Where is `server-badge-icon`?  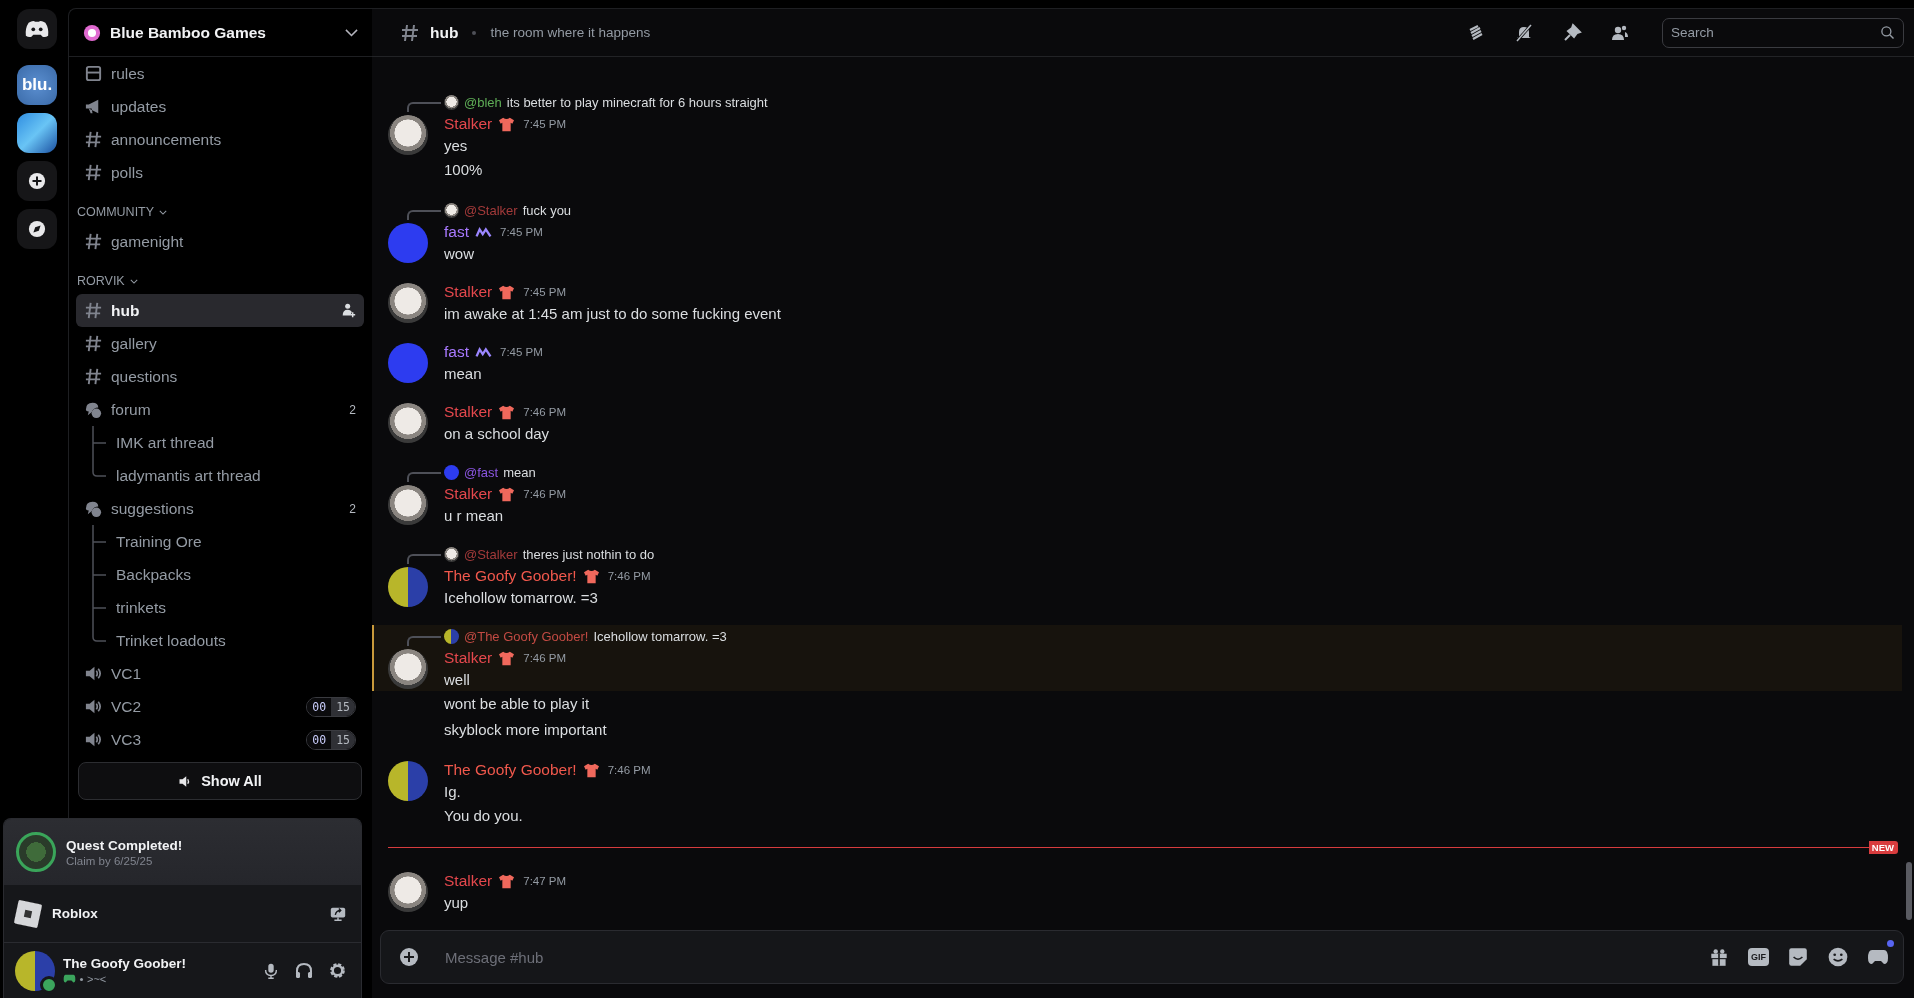
server-badge-icon is located at coordinates (92, 32).